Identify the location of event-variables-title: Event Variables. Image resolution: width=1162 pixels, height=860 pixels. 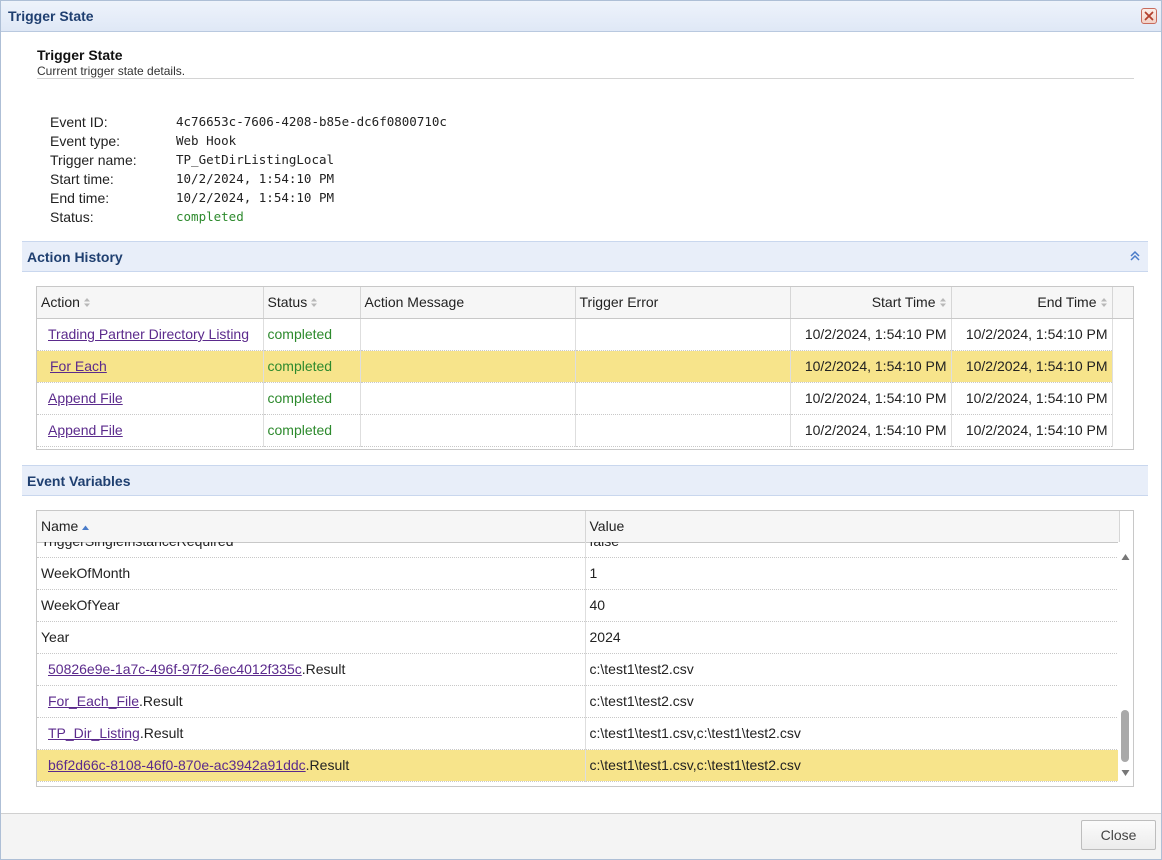
(79, 480).